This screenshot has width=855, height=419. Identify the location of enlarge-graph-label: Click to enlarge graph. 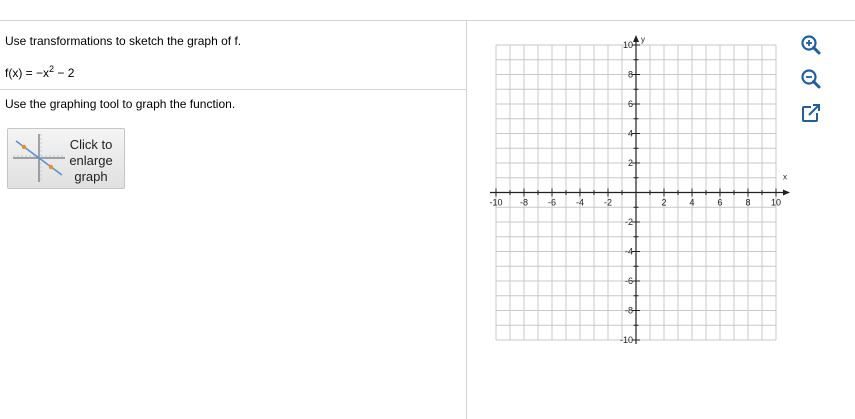
(91, 161).